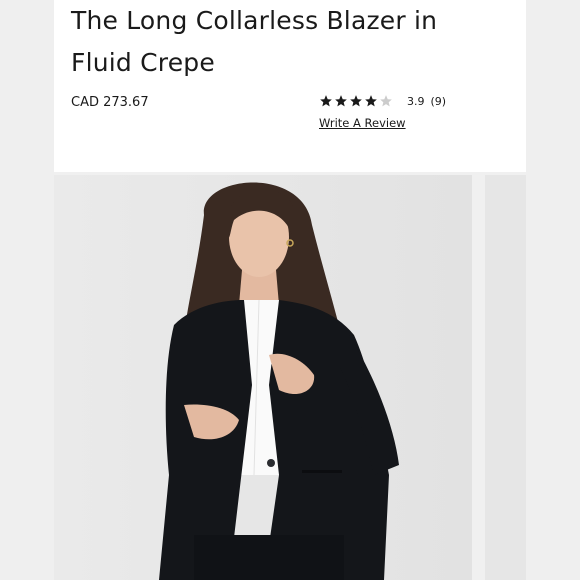 The width and height of the screenshot is (580, 580). I want to click on product-title-line-1: The Long Collarless Blazer in, so click(254, 20).